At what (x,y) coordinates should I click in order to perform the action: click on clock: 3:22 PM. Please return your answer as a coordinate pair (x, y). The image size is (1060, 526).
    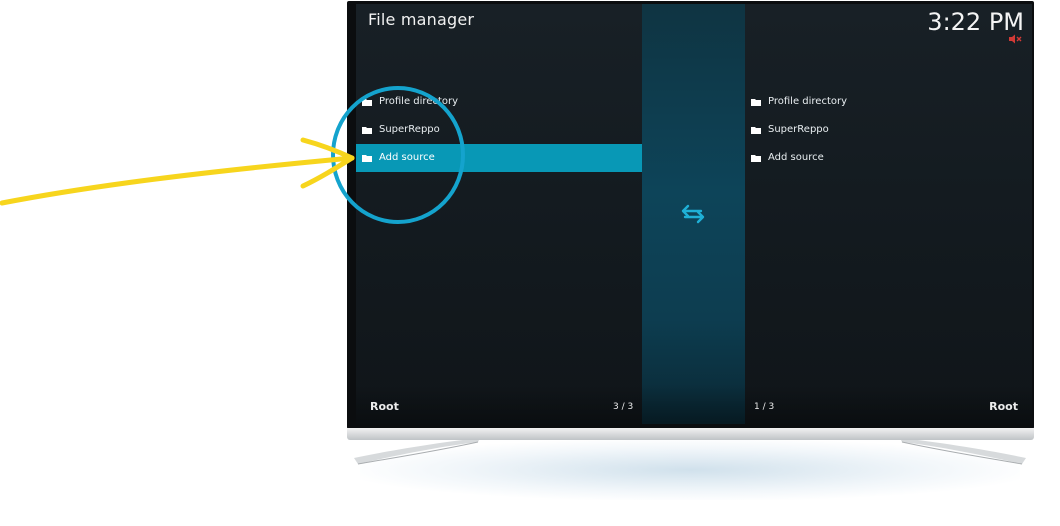
    Looking at the image, I should click on (975, 22).